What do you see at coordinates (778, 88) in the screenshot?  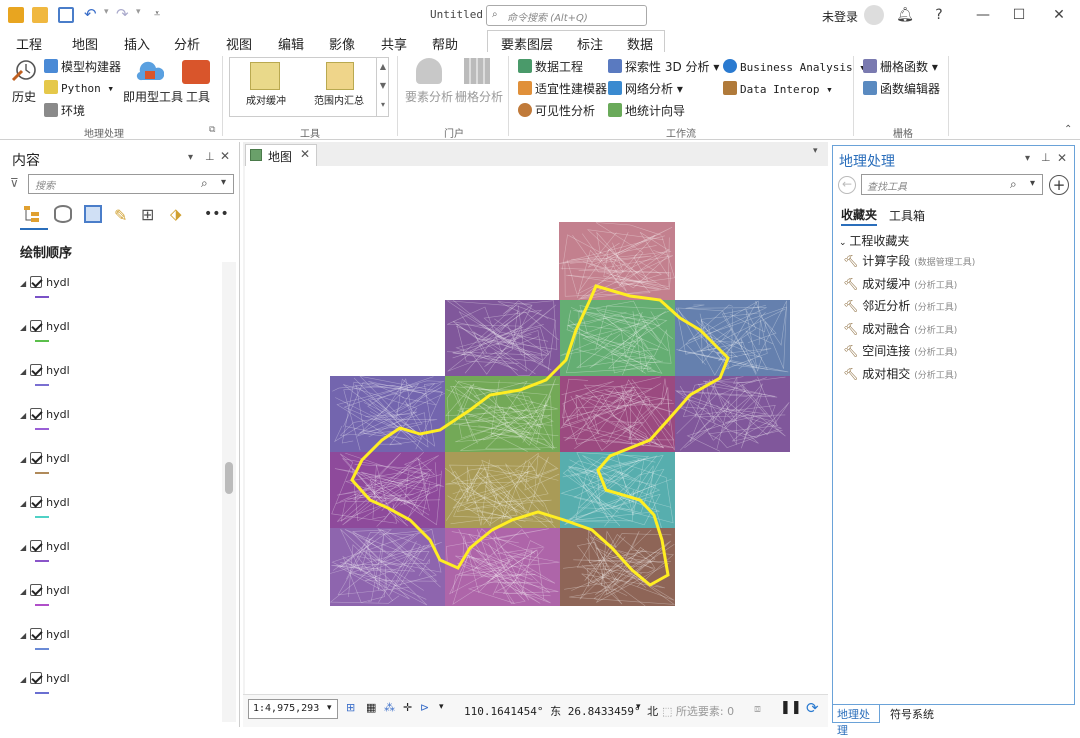 I see `data-interop-button: Data Interop ▾` at bounding box center [778, 88].